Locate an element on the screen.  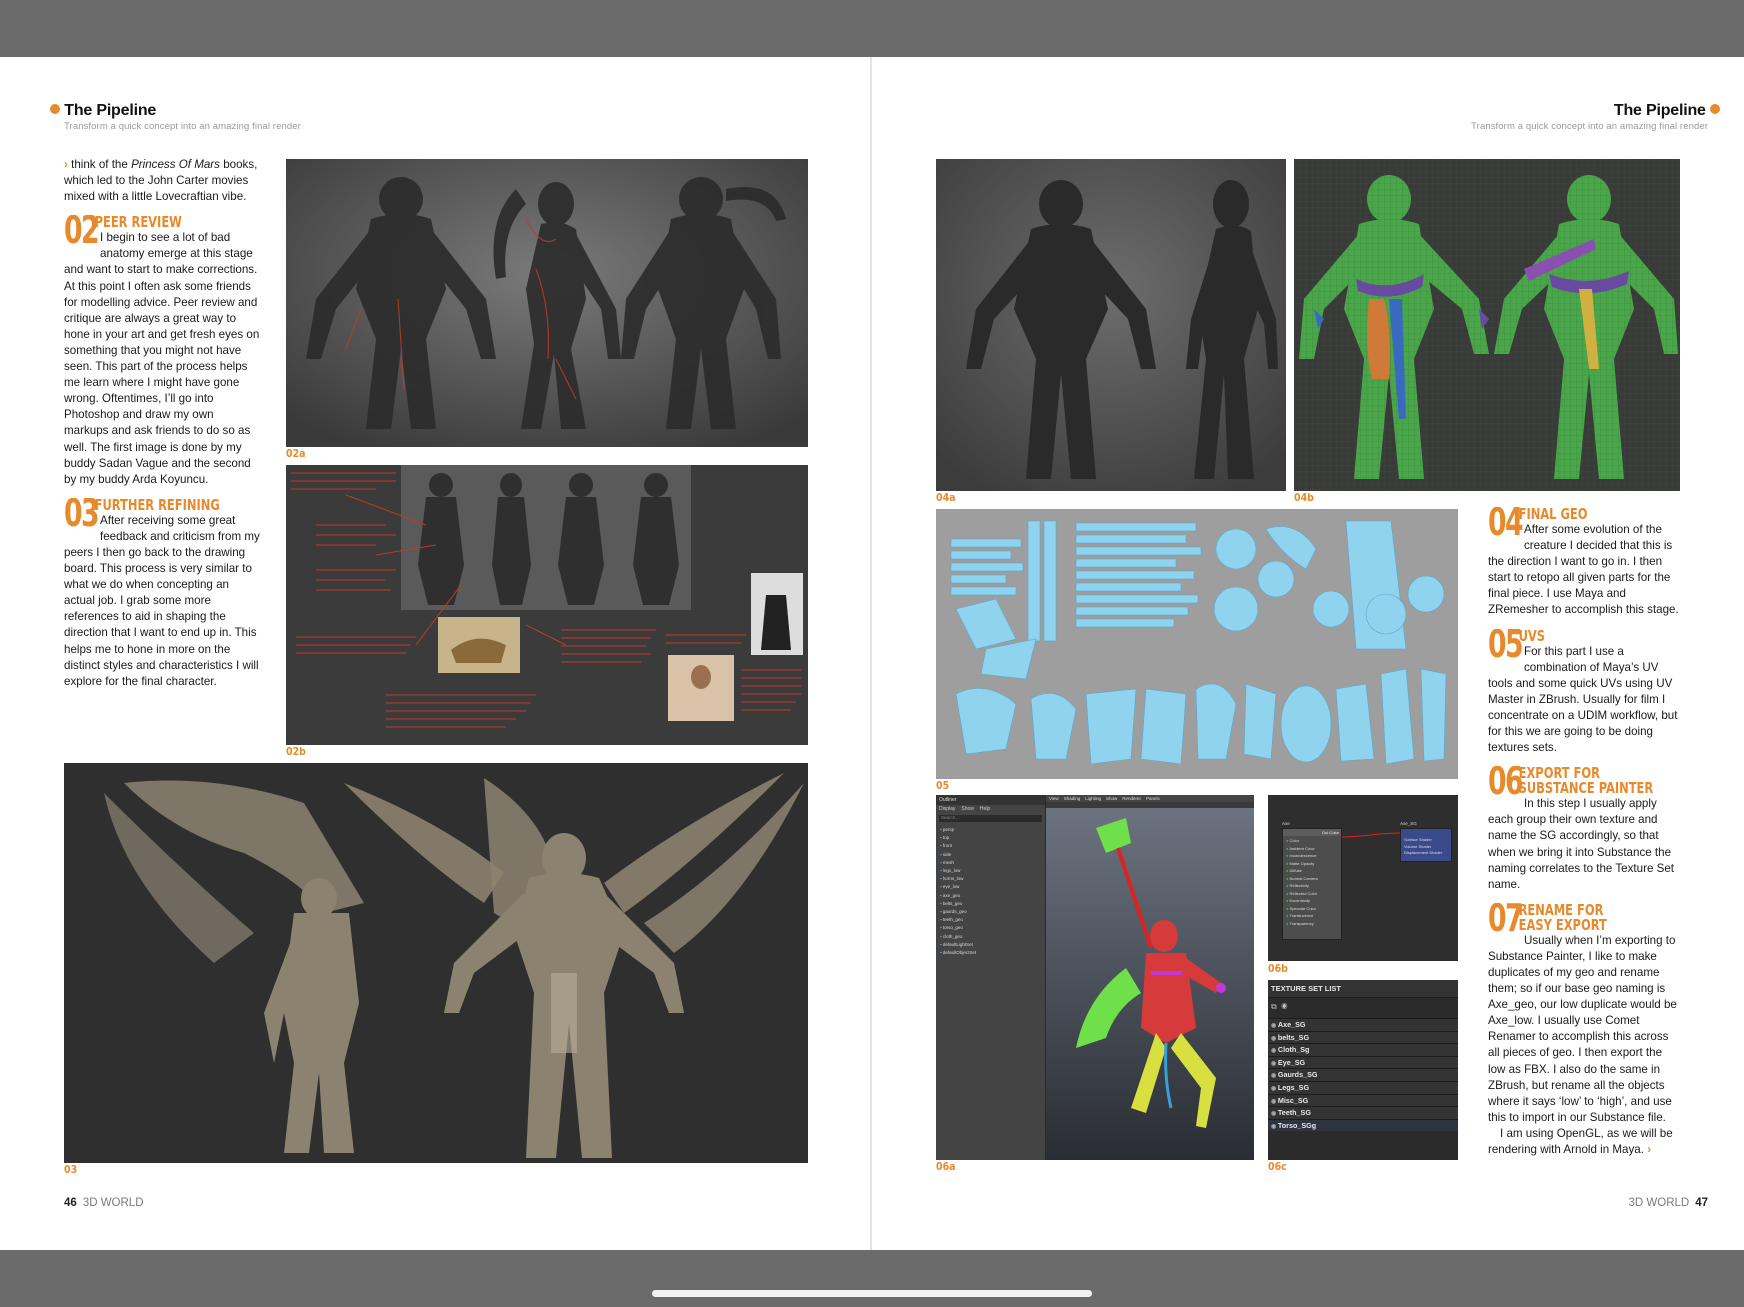
texture-set-toolbar: ⧉ ◉ is located at coordinates (1363, 1008).